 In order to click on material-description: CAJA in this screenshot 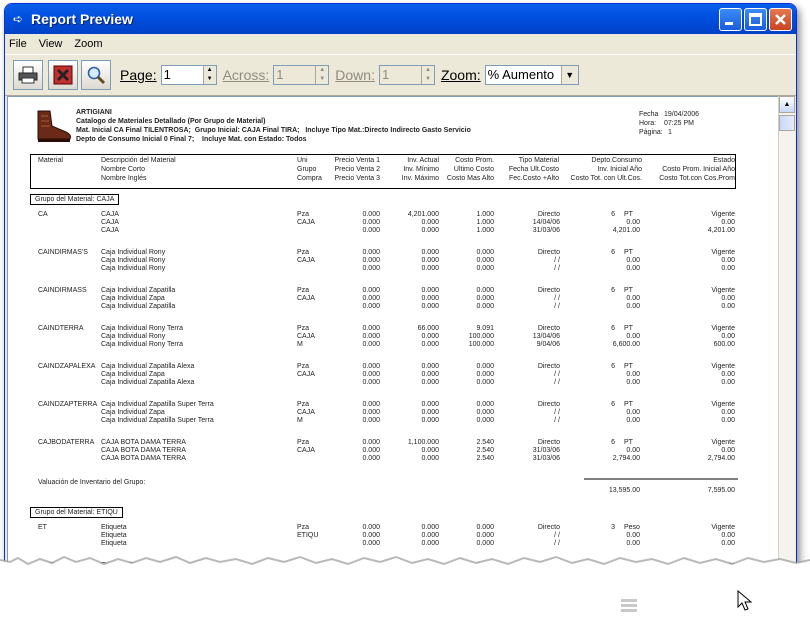, I will do `click(110, 214)`.